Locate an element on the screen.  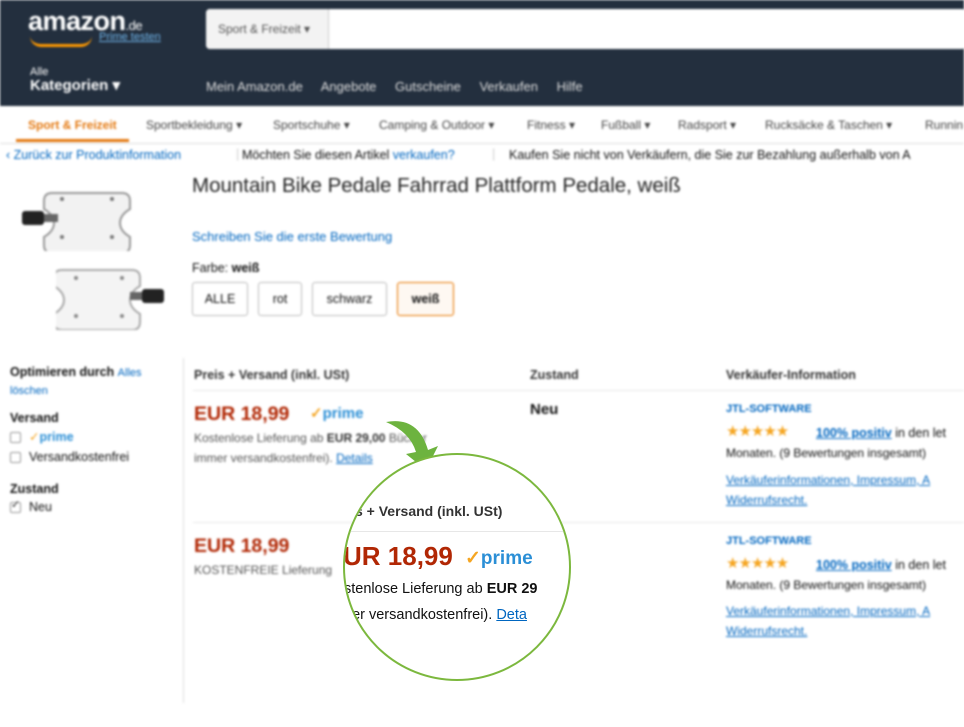
prime-badge-label: prime is located at coordinates (343, 413).